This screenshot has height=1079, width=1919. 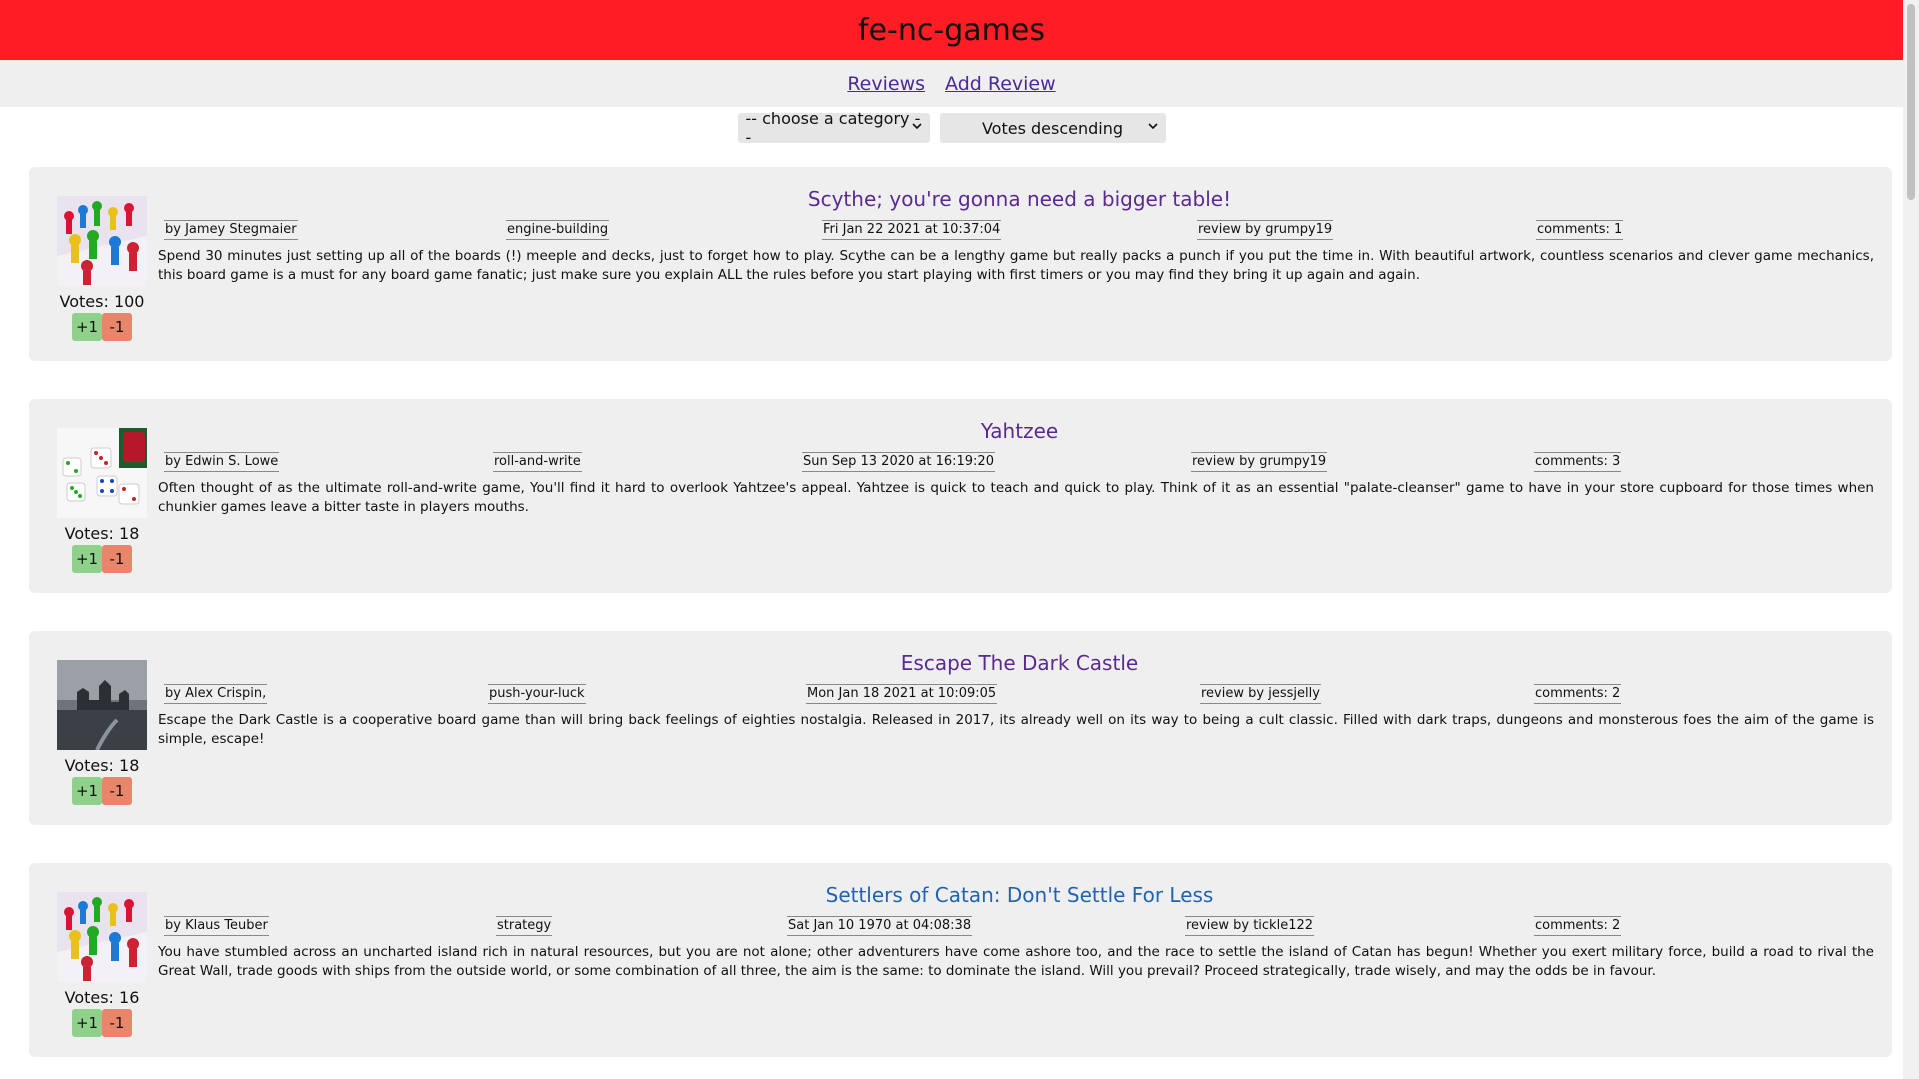 I want to click on app-title: fe-nc-games, so click(x=951, y=30).